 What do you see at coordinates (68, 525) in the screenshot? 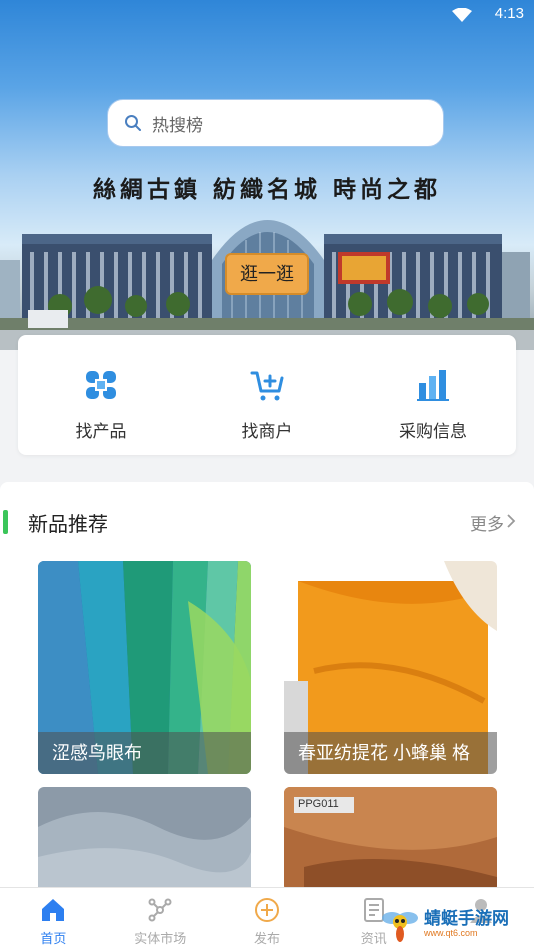
I see `section-title: 新品推荐` at bounding box center [68, 525].